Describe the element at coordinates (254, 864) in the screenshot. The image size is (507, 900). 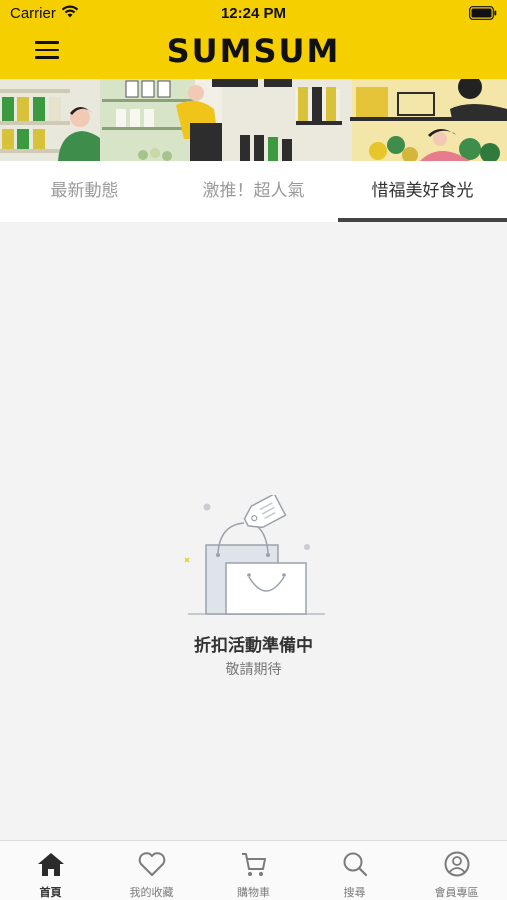
I see `cart-icon` at that location.